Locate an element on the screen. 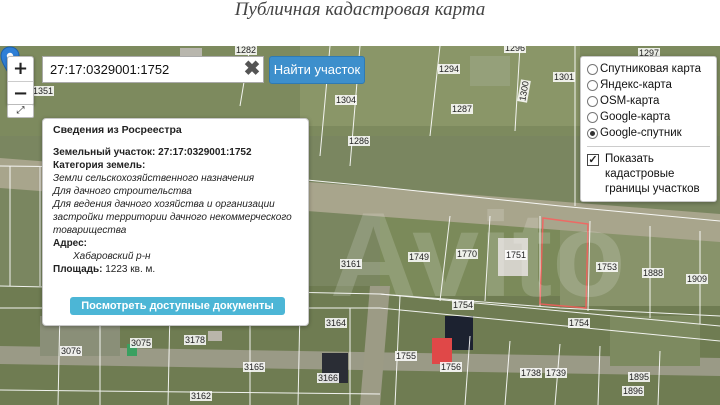  fullscreen-icon: ⤢ is located at coordinates (20, 110).